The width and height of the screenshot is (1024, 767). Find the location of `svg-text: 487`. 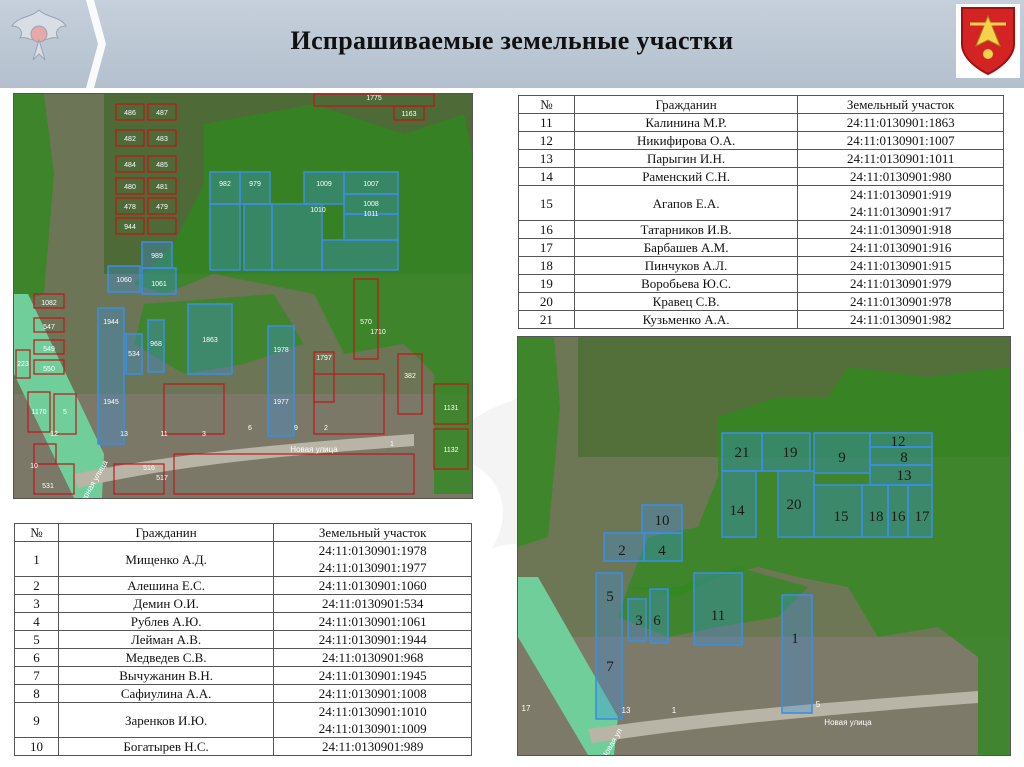

svg-text: 487 is located at coordinates (162, 113).